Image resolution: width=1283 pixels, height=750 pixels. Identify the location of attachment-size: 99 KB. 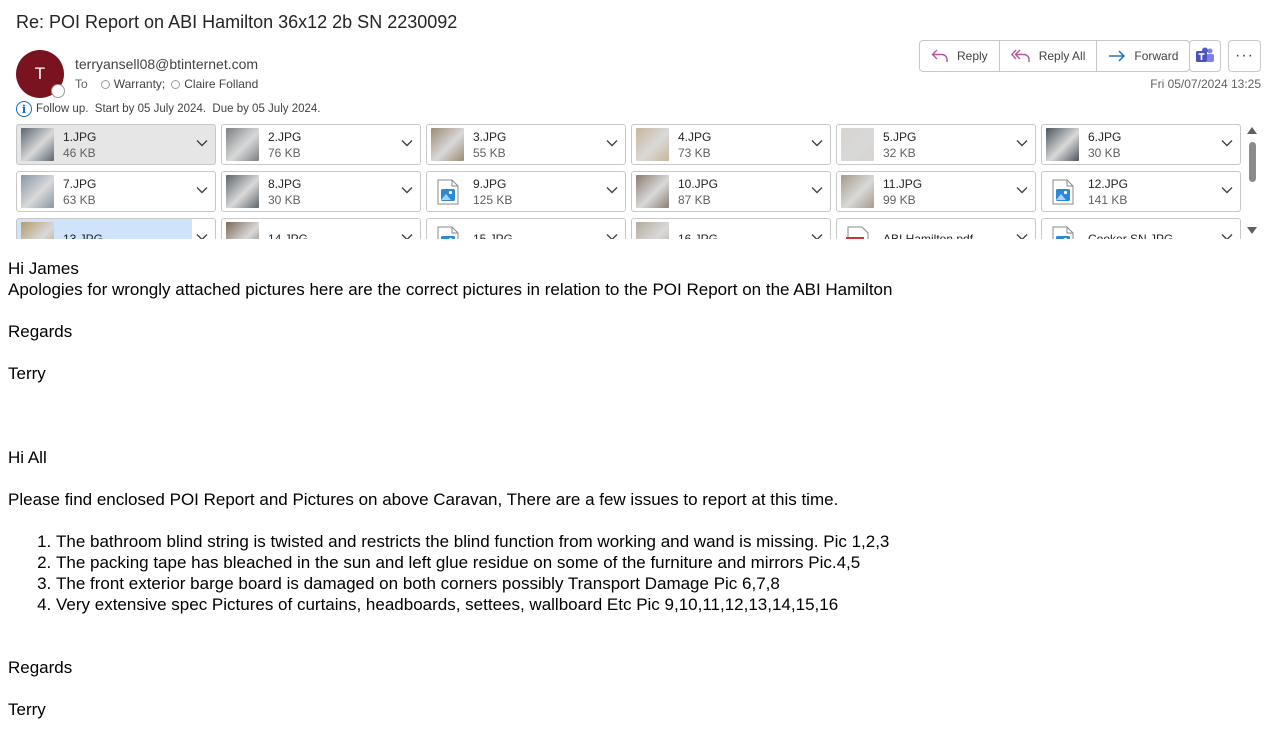
(899, 199).